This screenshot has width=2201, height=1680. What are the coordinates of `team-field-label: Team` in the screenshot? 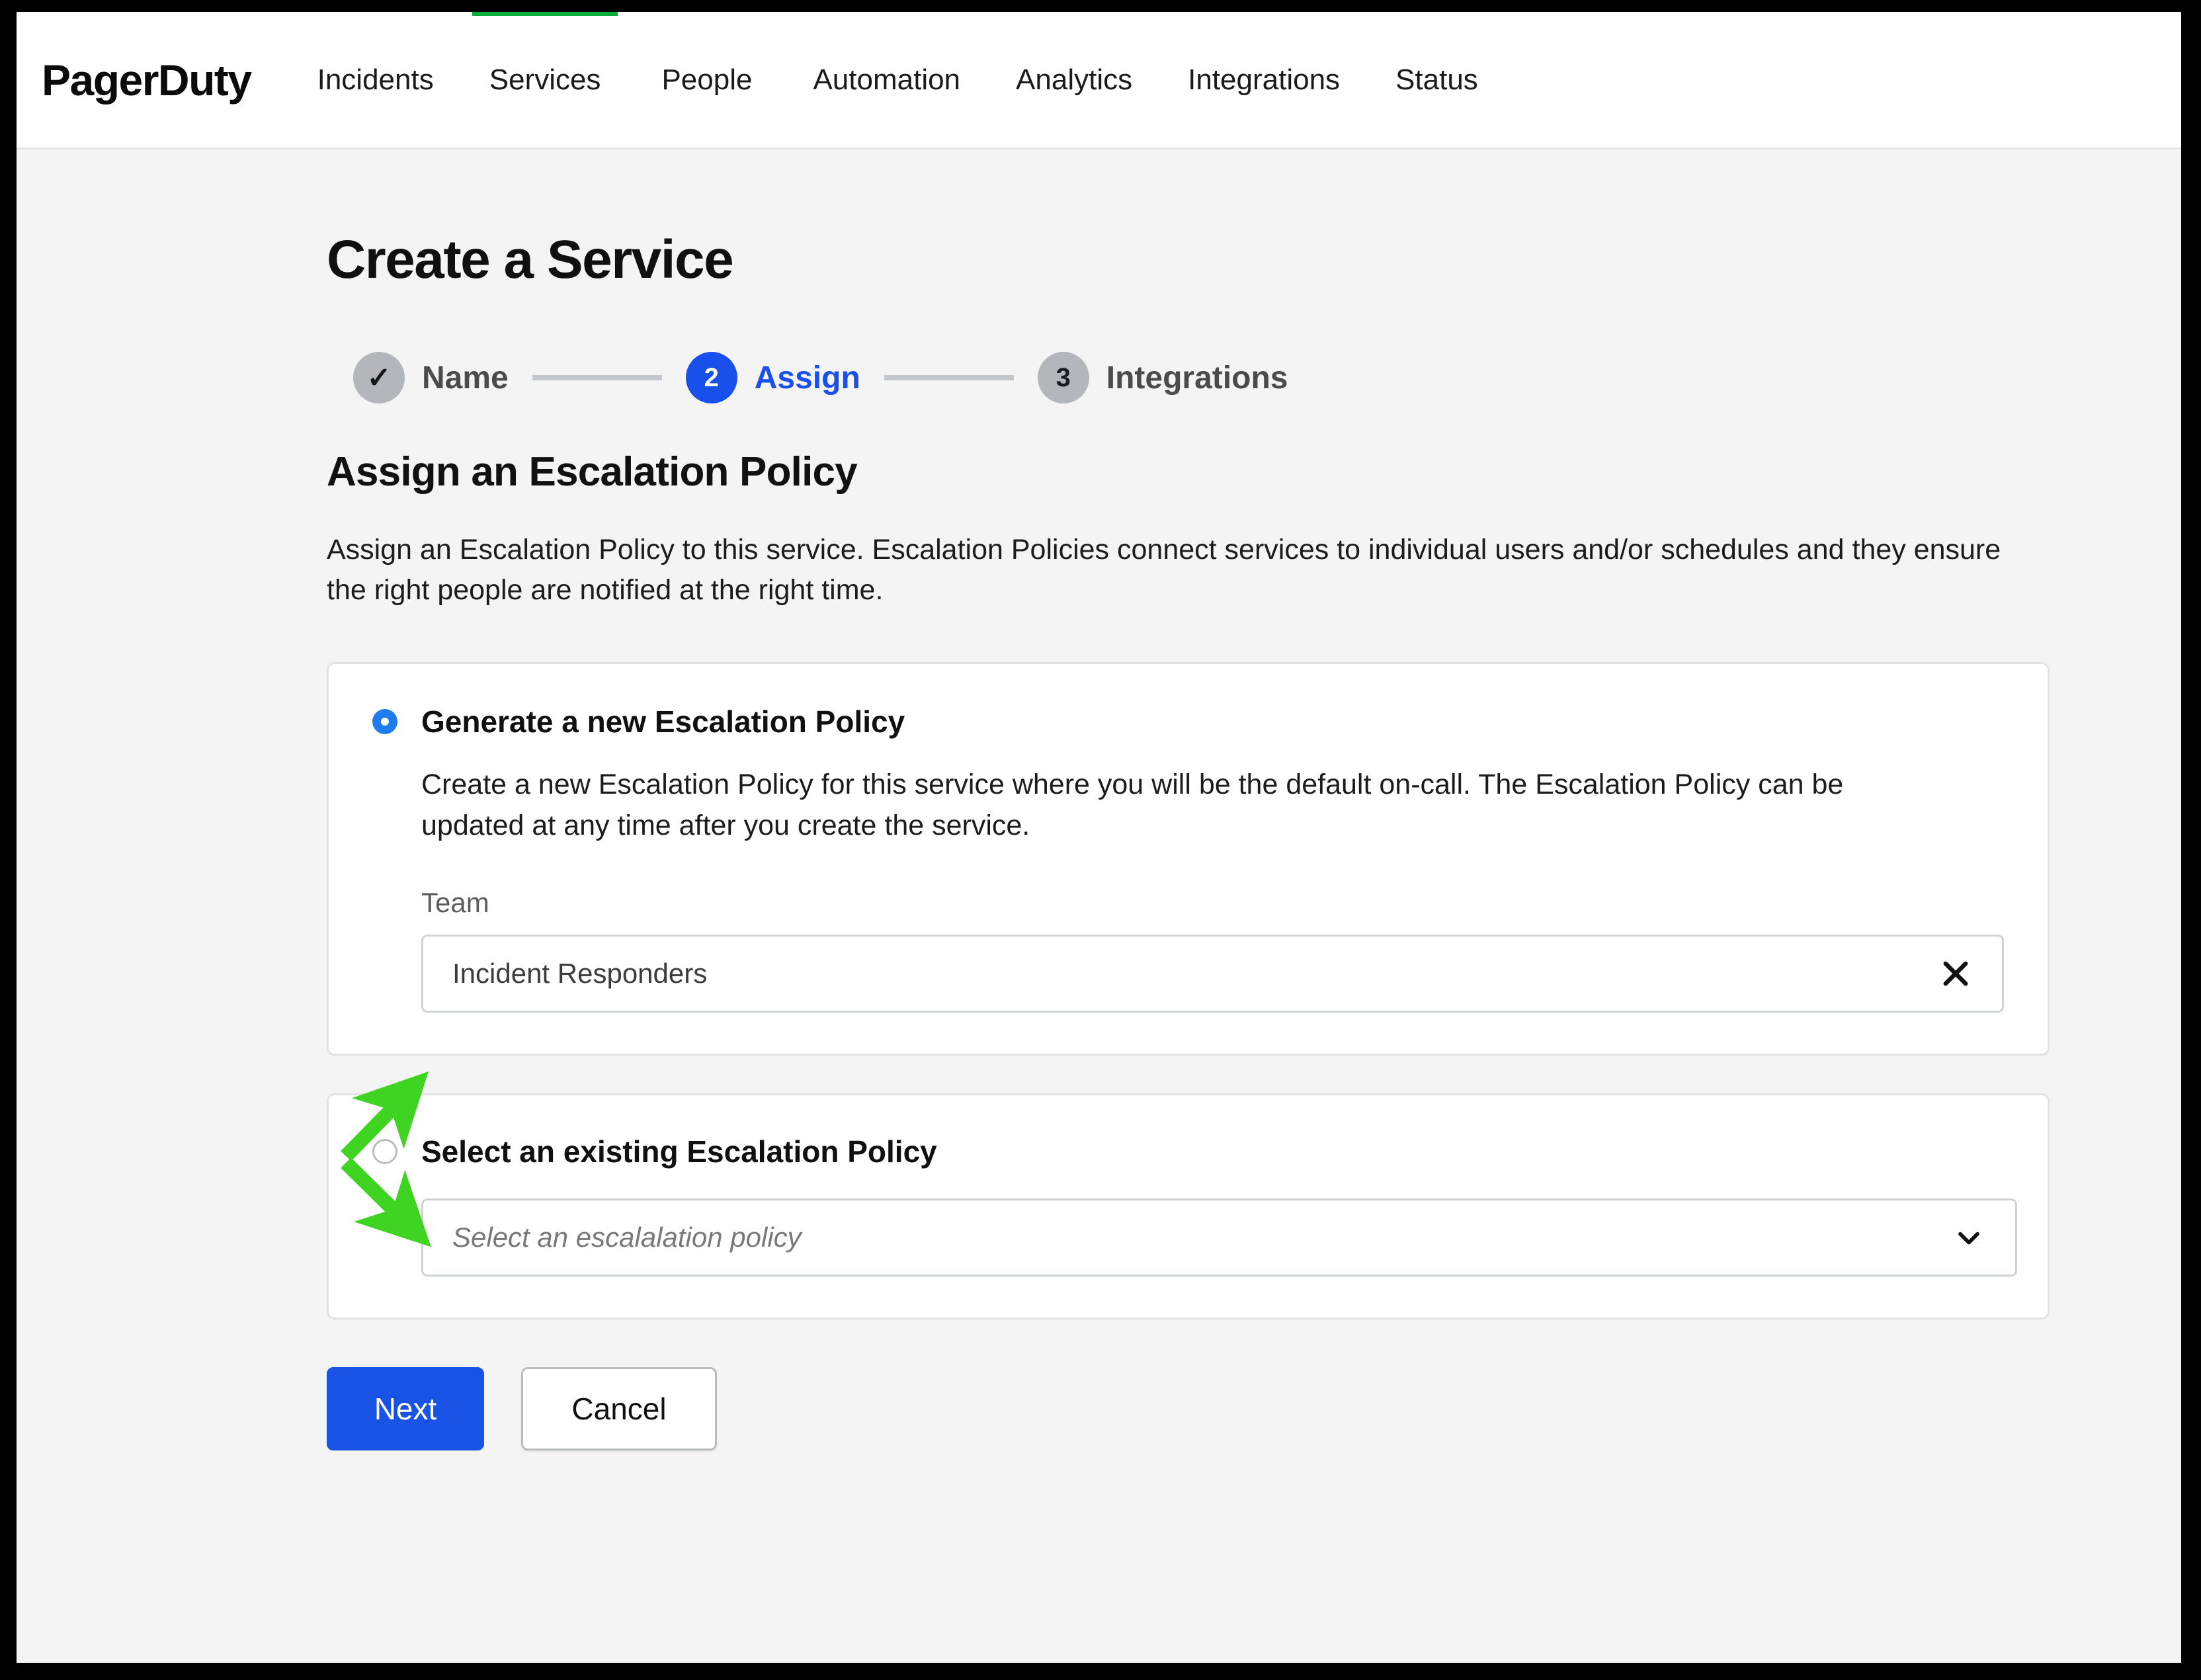 It's located at (455, 903).